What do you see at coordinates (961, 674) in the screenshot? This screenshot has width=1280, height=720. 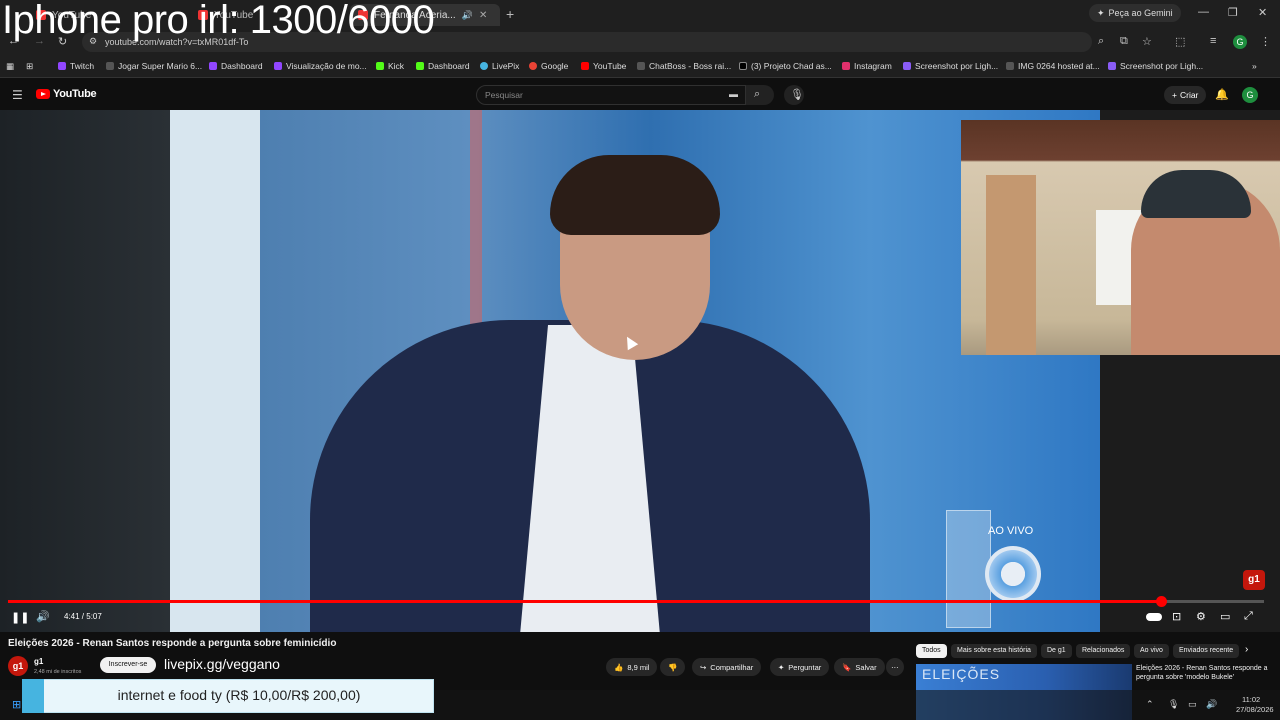 I see `thumbnail-text: ELEIÇÕES` at bounding box center [961, 674].